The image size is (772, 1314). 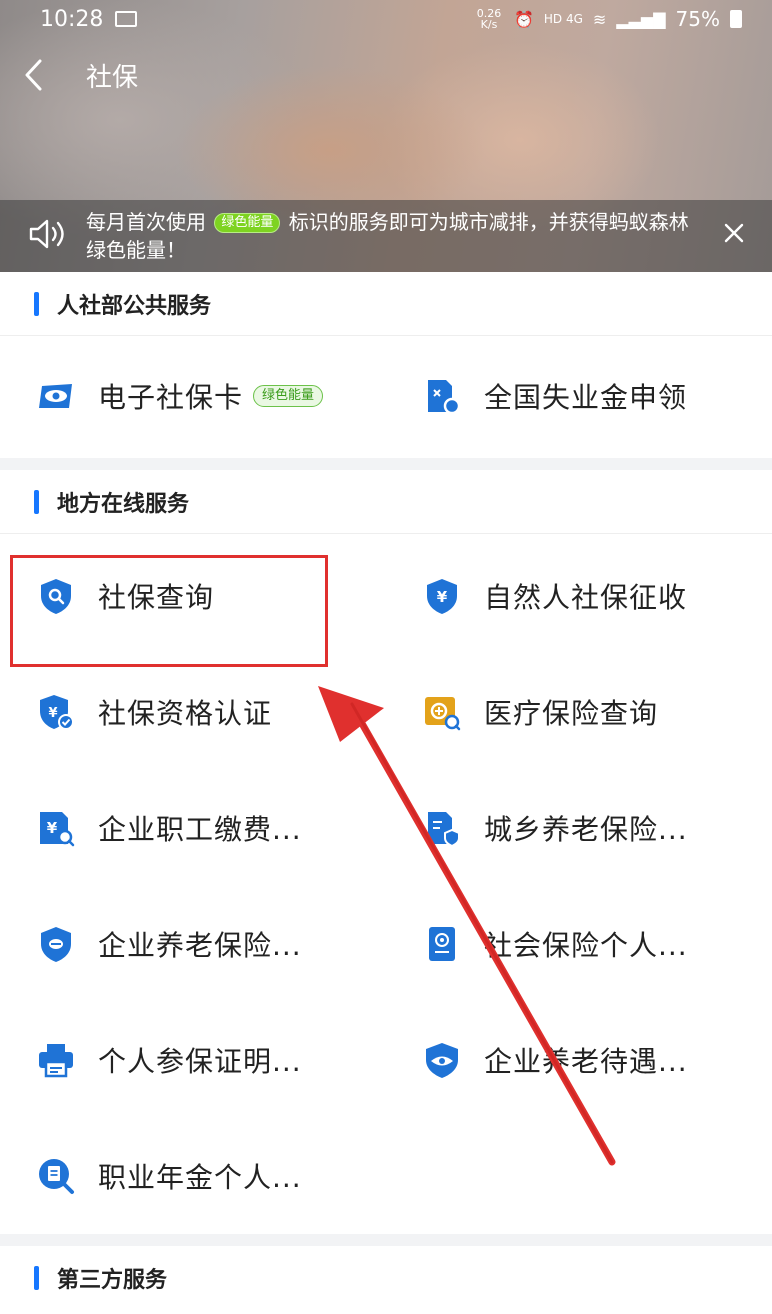 I want to click on service-label: 医疗保险查询, so click(x=571, y=713).